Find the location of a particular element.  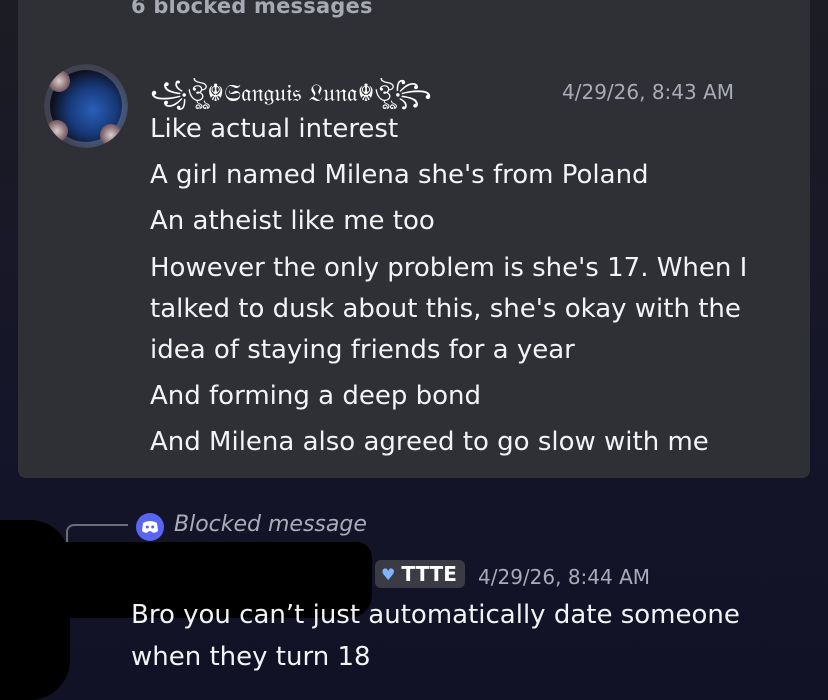

blocked-messages-toggle: 6 blocked messages is located at coordinates (252, 9).